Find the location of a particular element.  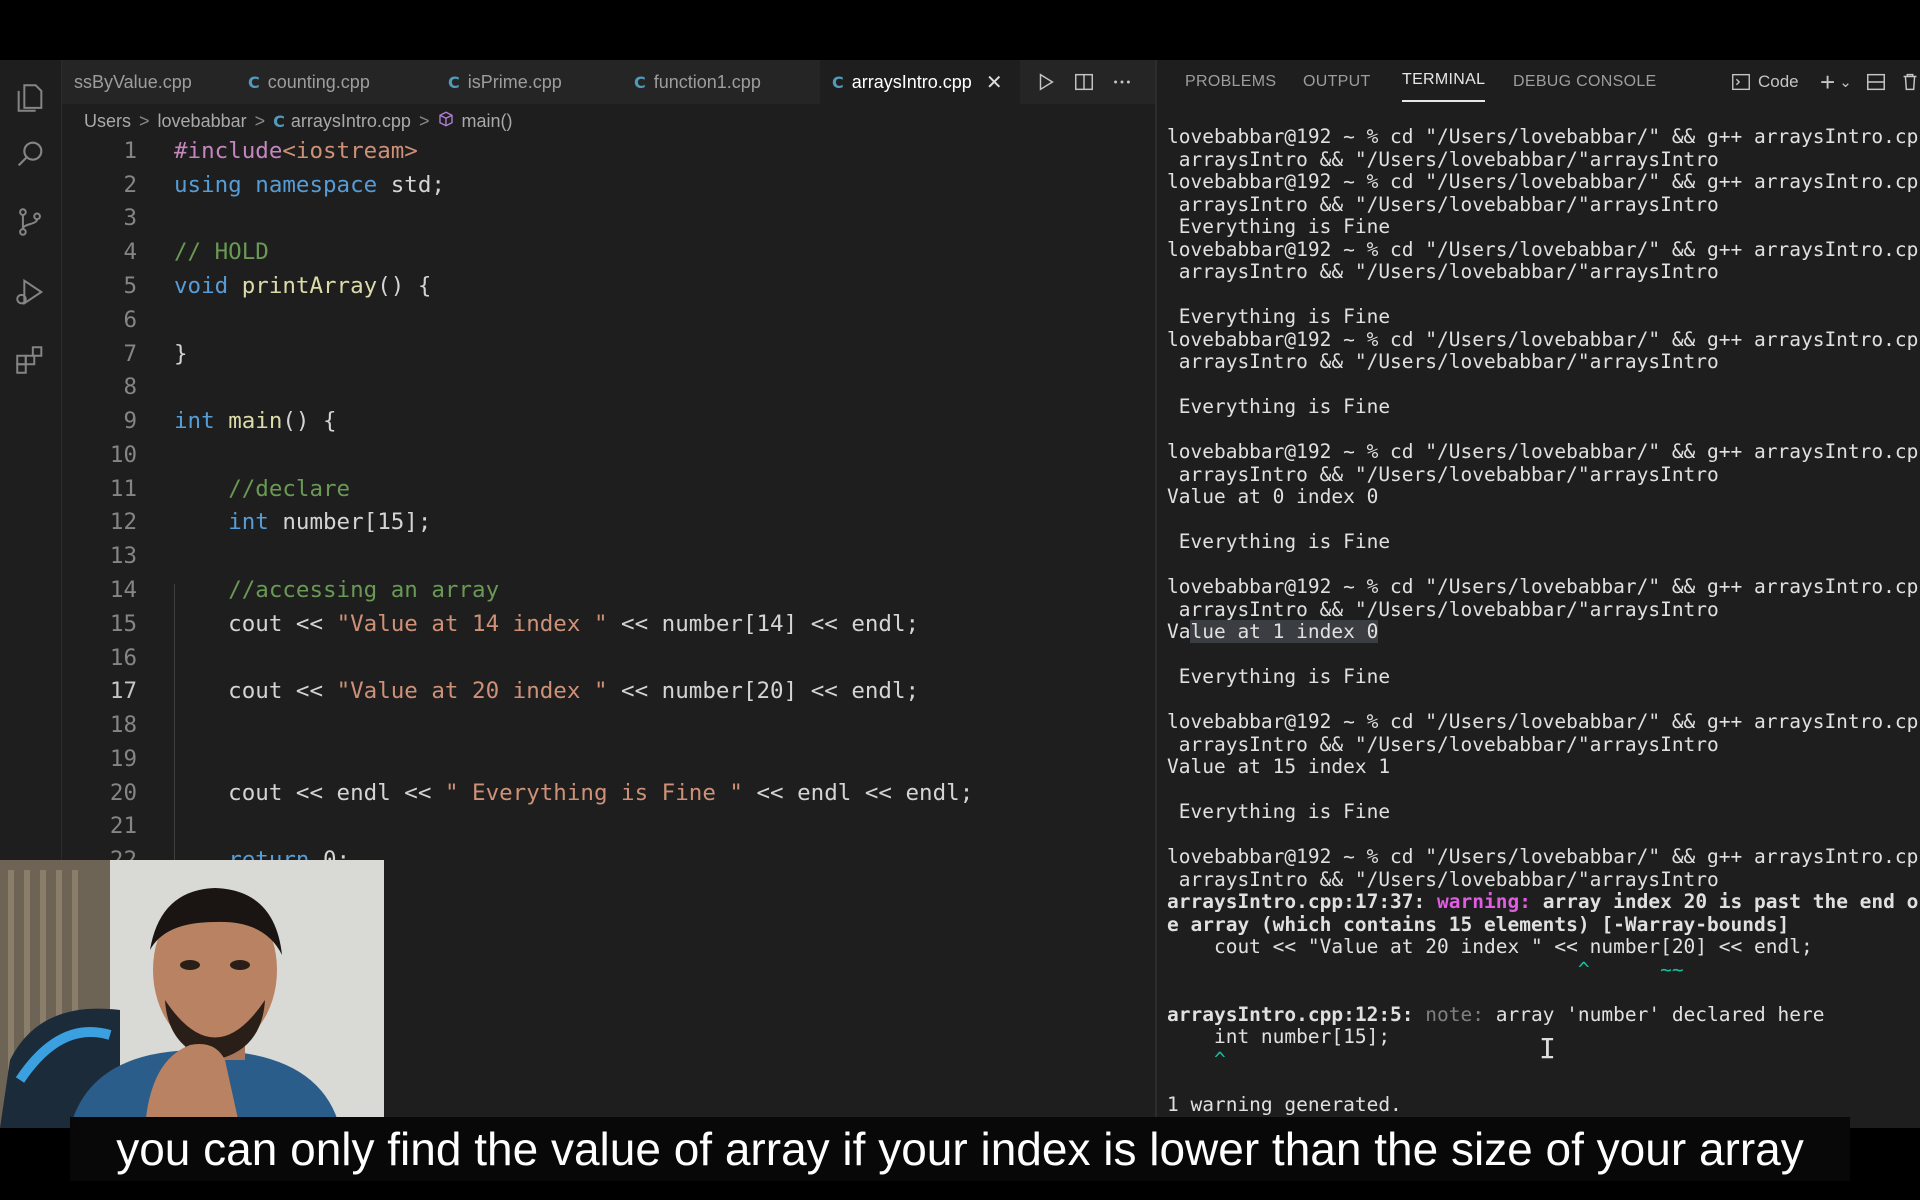

line-number: 19 is located at coordinates (123, 758).